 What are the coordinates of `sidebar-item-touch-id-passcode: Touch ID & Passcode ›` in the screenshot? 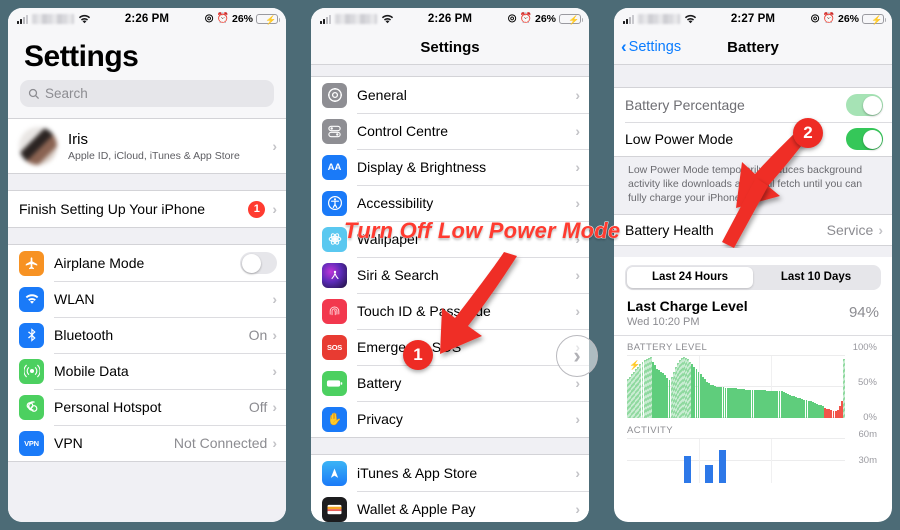 It's located at (450, 311).